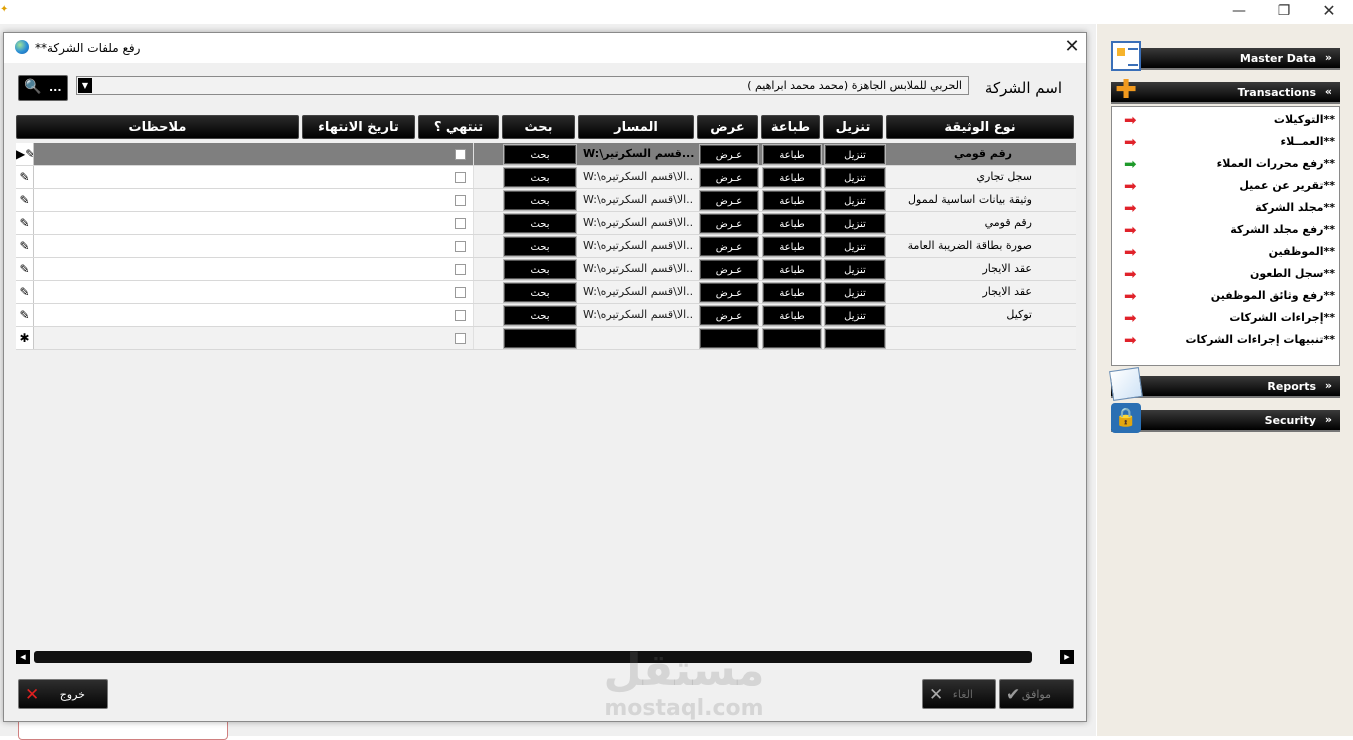 This screenshot has height=740, width=1353. What do you see at coordinates (1284, 11) in the screenshot?
I see `maximize-button: ❐` at bounding box center [1284, 11].